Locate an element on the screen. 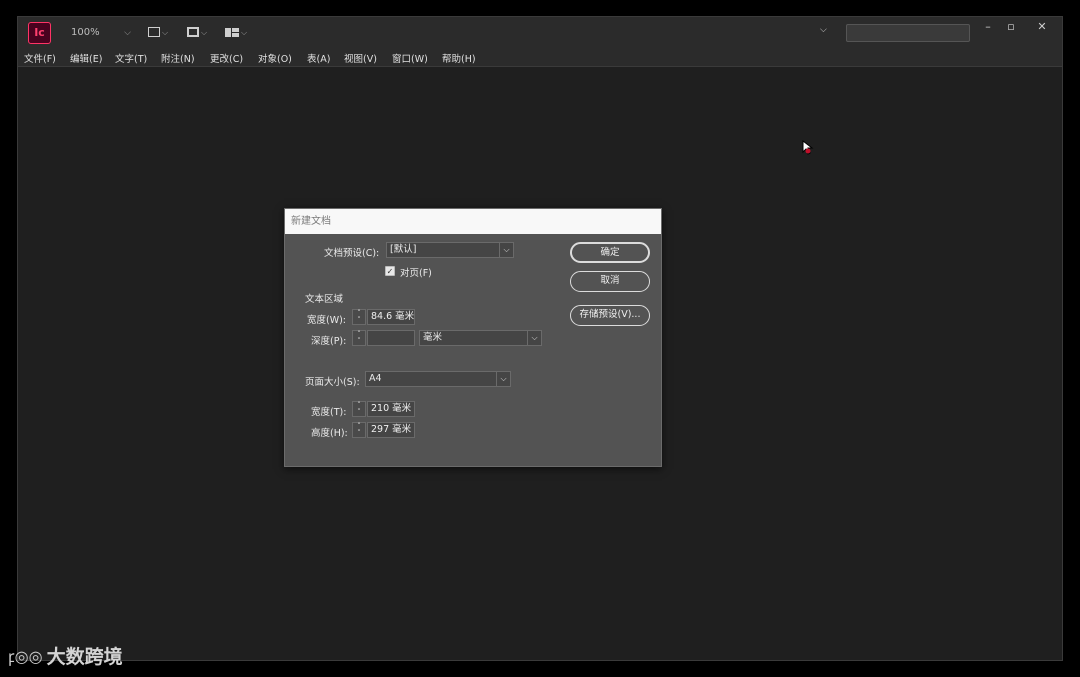 The width and height of the screenshot is (1080, 677). watermark: ꝼ◎◎ 大数跨境 is located at coordinates (65, 657).